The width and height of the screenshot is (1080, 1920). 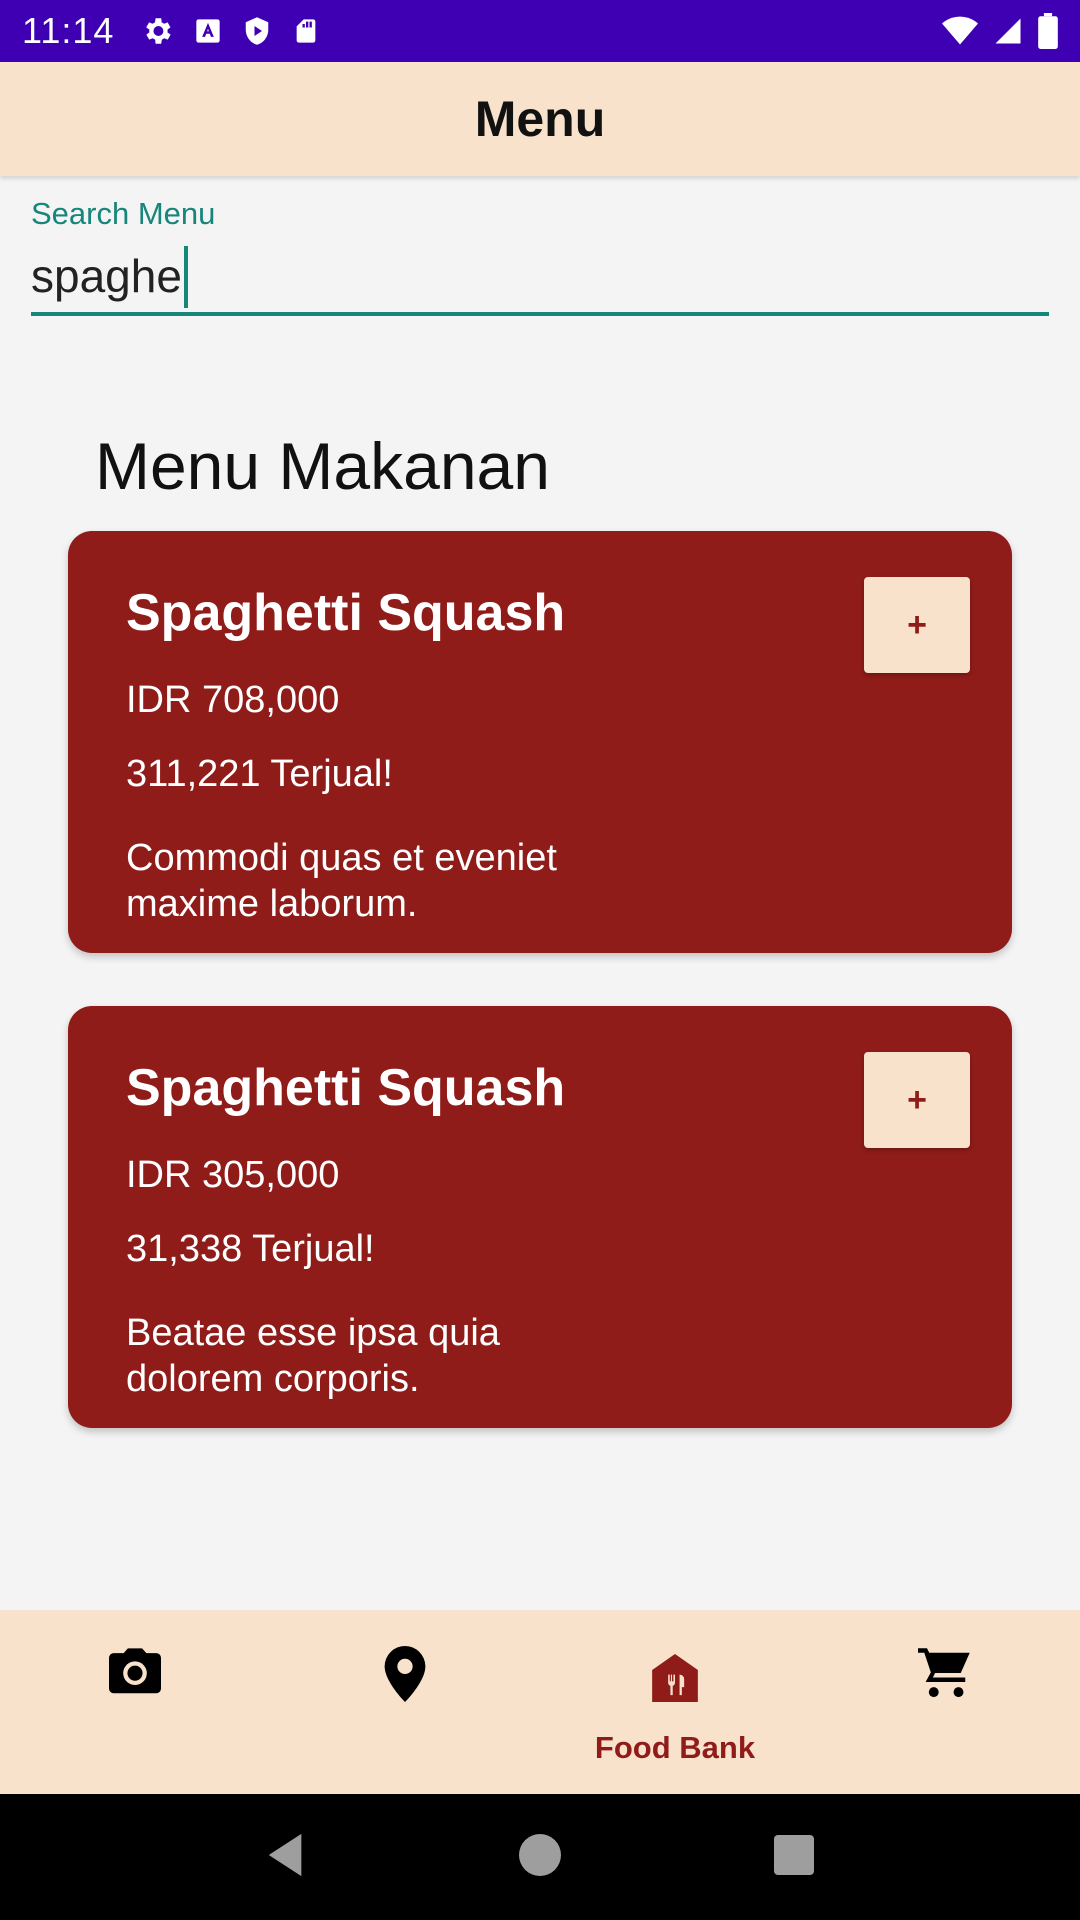 I want to click on menu-item-description: Commodi quas et eveniet maxime laborum., so click(x=341, y=881).